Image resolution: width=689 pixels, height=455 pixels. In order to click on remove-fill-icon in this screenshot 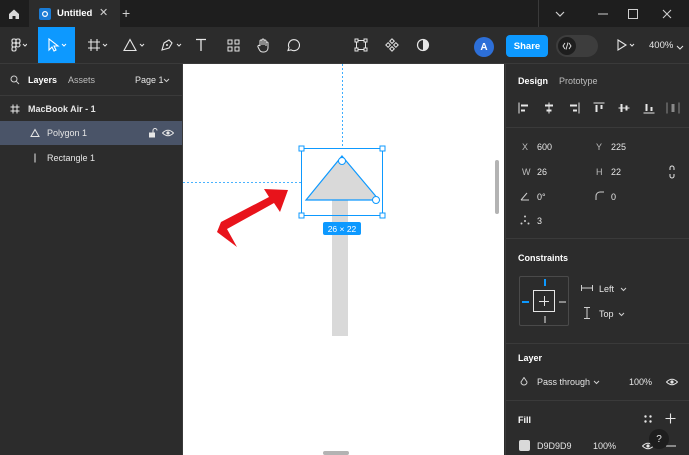, I will do `click(671, 446)`.